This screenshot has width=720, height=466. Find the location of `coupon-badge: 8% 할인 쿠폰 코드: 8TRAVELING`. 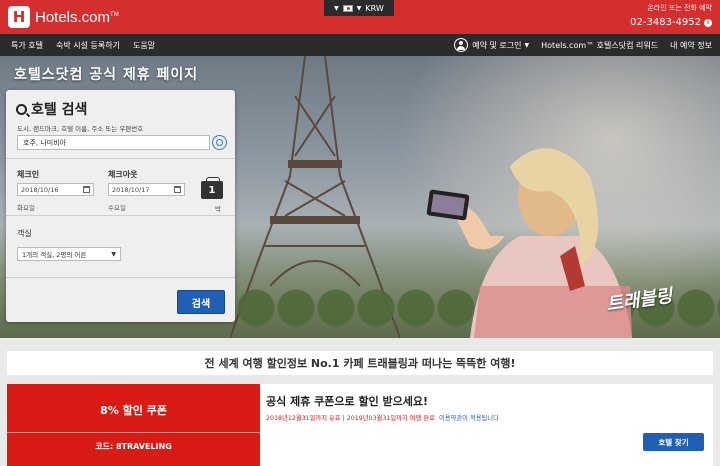

coupon-badge: 8% 할인 쿠폰 코드: 8TRAVELING is located at coordinates (133, 425).